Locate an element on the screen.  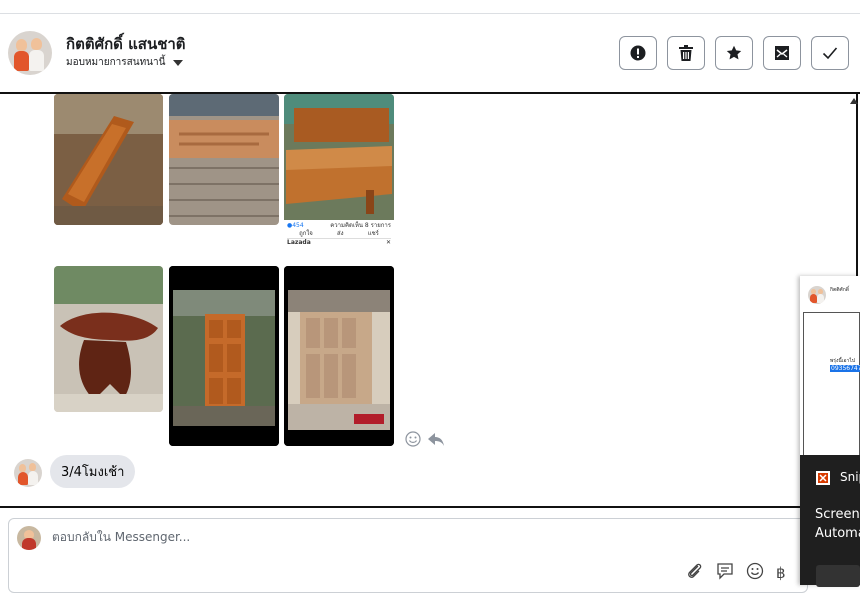
snip-preview: พรุ่งนี้เอาไป 093567479 is located at coordinates (831, 384).